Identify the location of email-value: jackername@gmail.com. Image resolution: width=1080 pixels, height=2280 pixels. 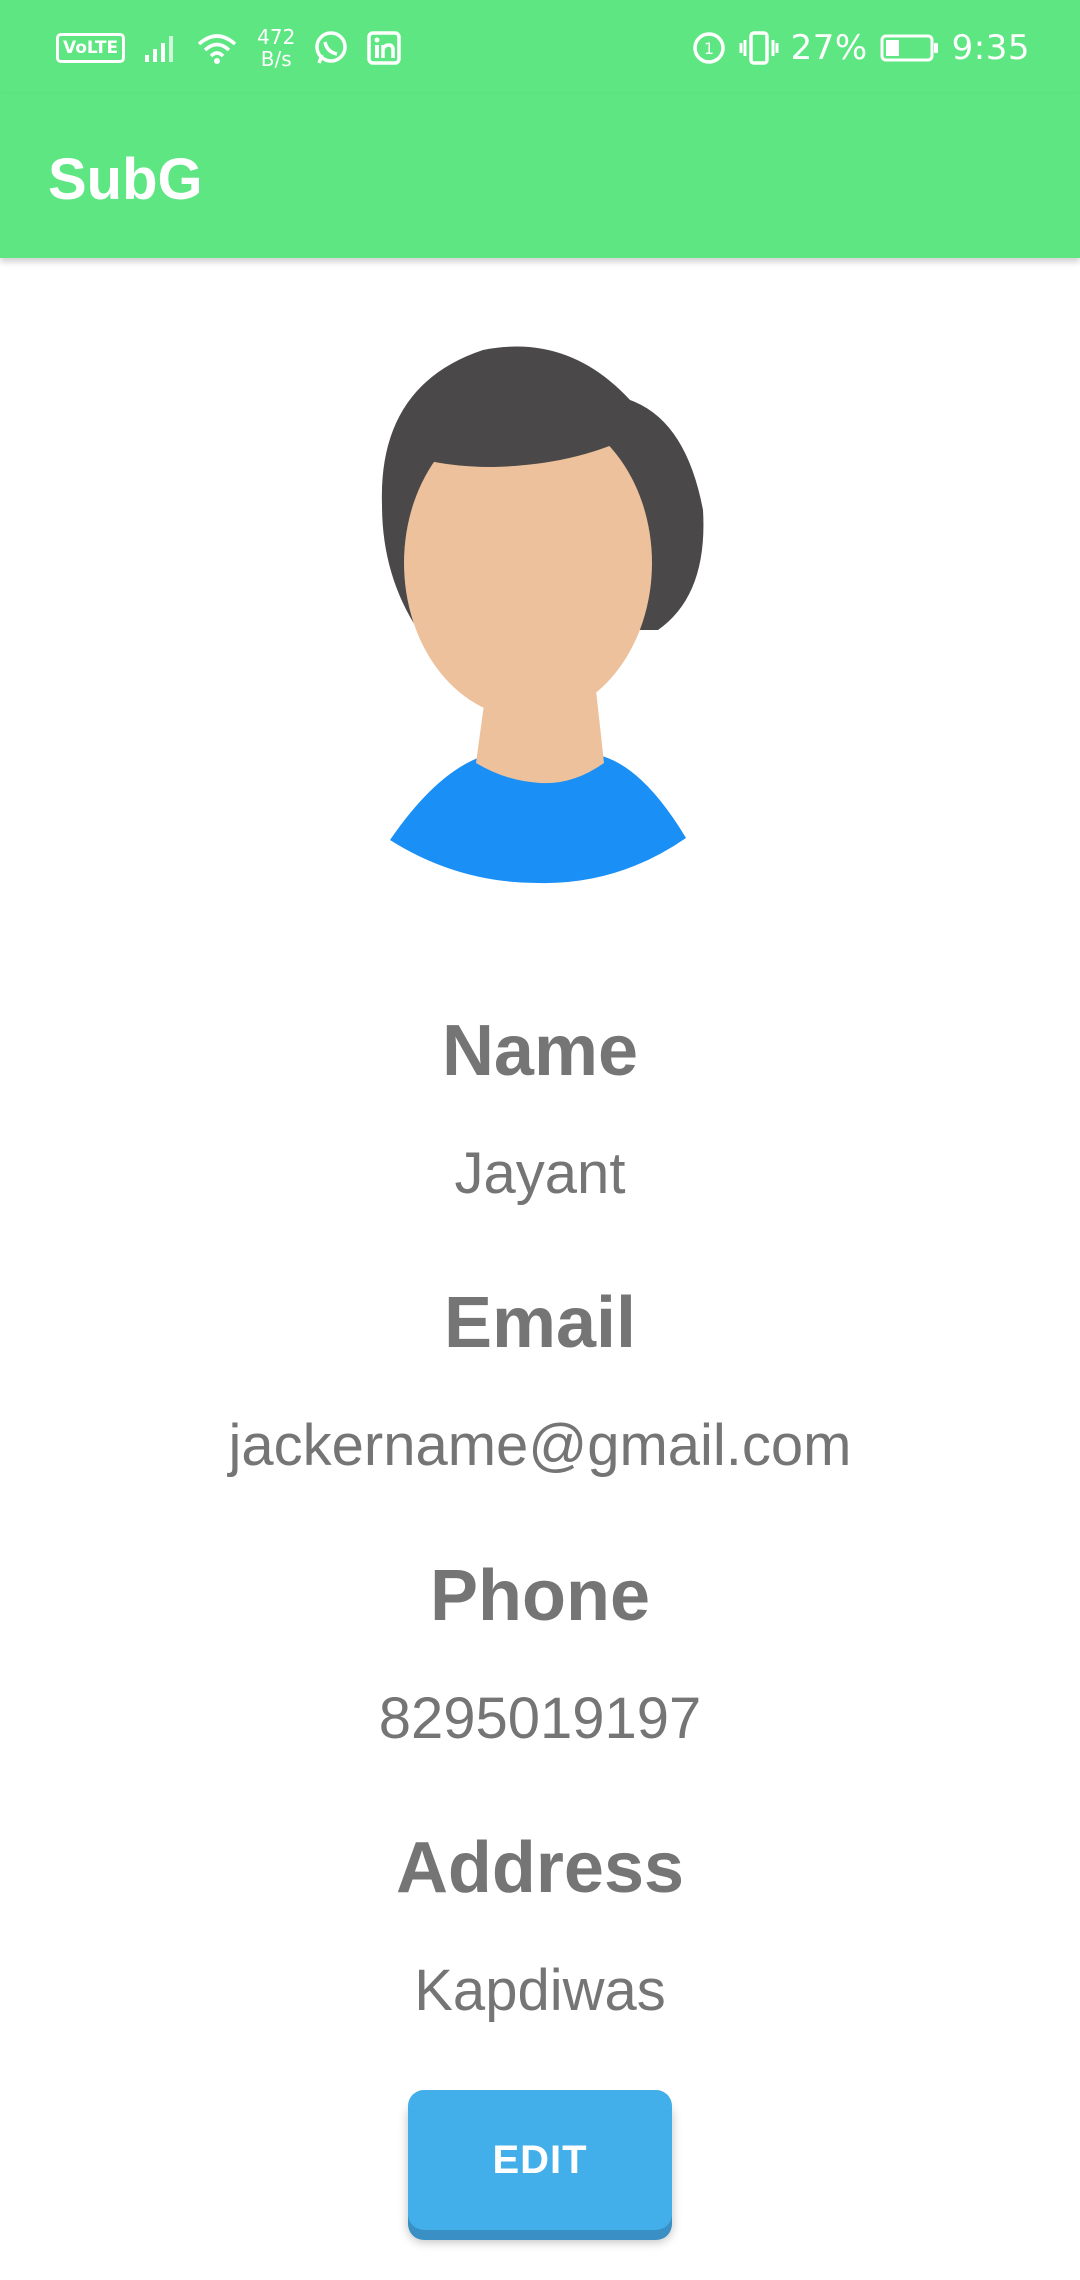
(540, 1445).